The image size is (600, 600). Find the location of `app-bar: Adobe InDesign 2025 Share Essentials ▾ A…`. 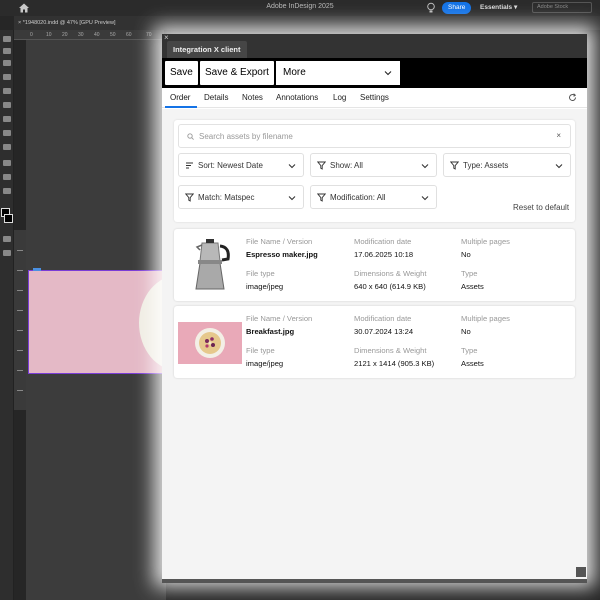

app-bar: Adobe InDesign 2025 Share Essentials ▾ A… is located at coordinates (300, 8).